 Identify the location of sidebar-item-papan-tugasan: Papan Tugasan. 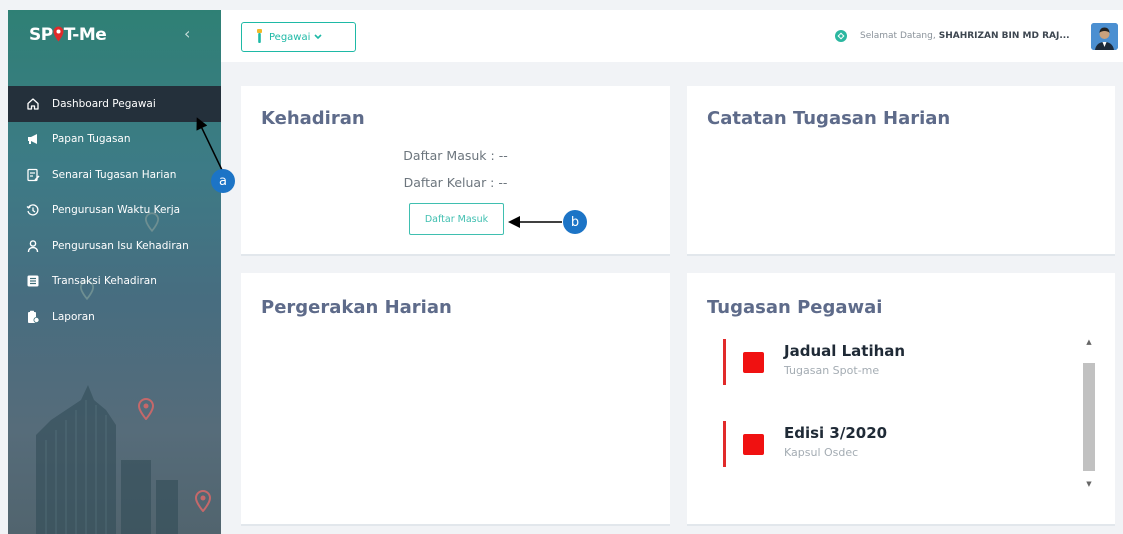
(114, 140).